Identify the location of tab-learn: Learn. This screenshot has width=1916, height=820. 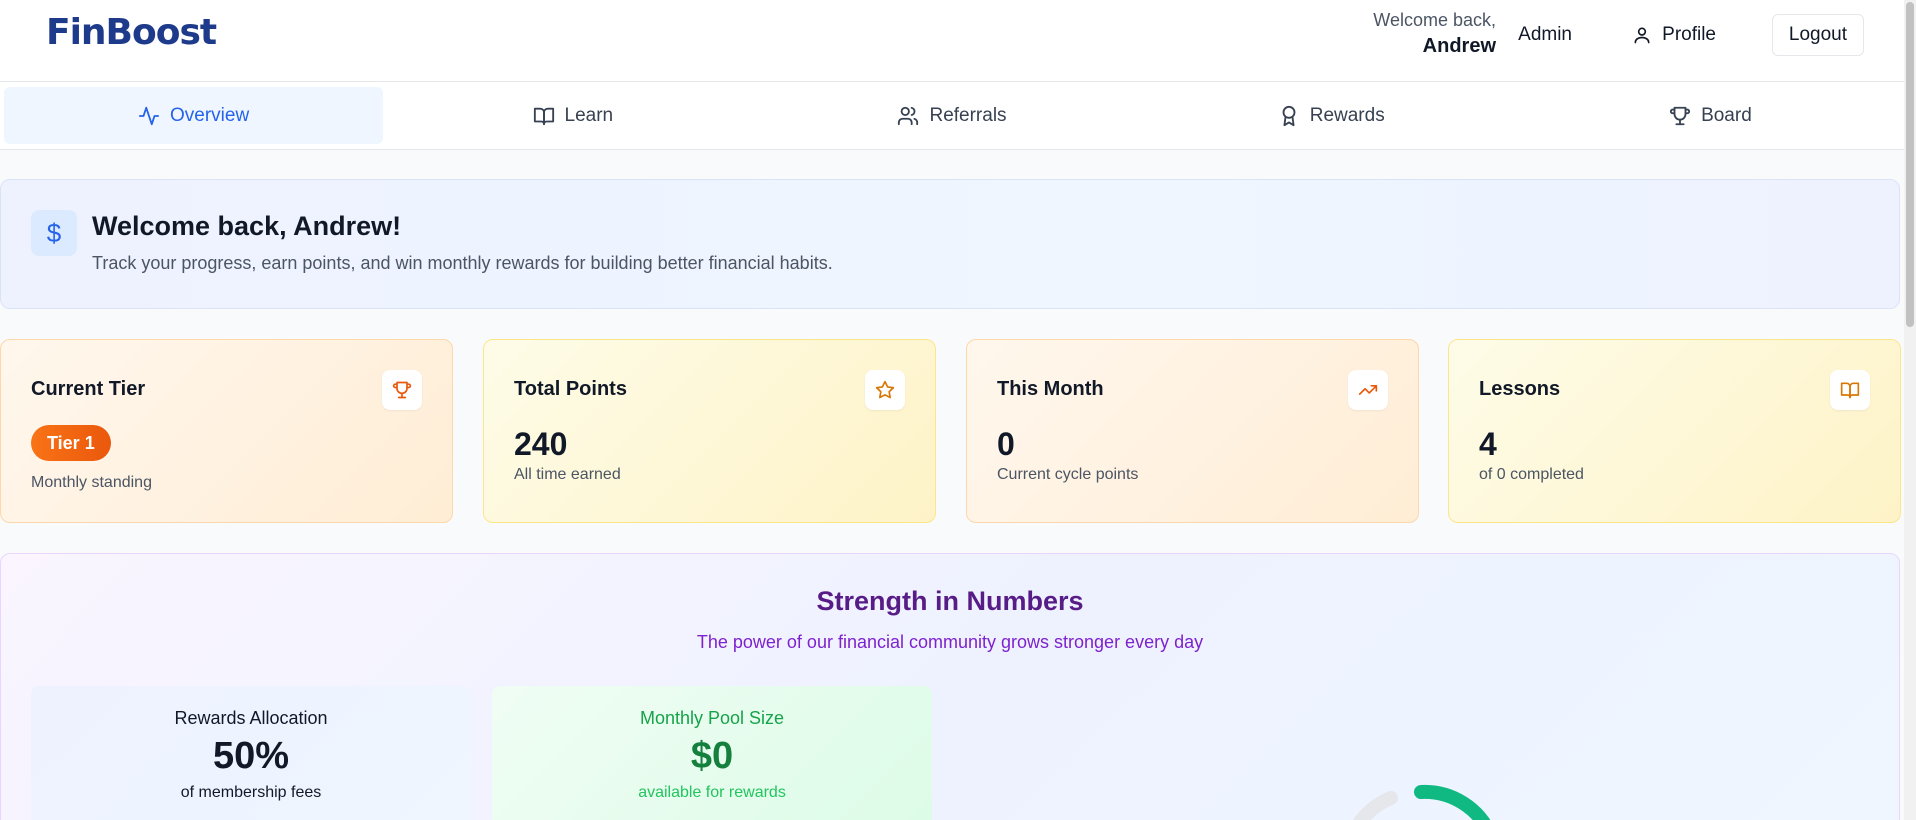
(572, 115).